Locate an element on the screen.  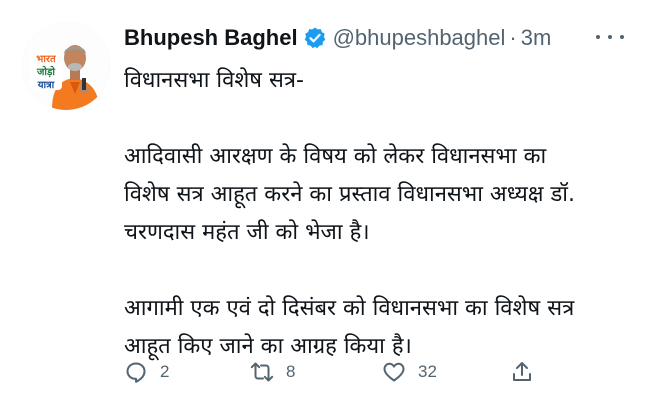
like-count: 32 is located at coordinates (427, 371).